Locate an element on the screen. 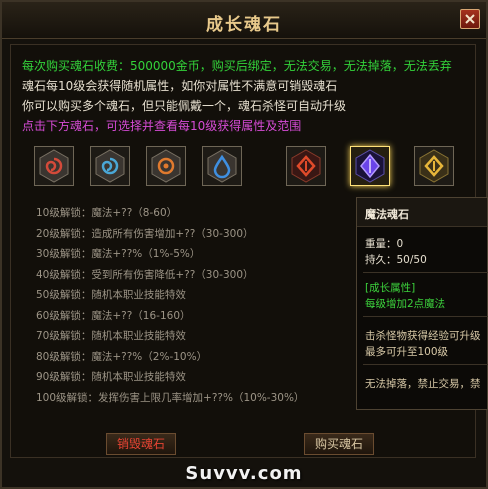 The height and width of the screenshot is (489, 488). list-item: 100级解锁：发挥伤害上限几率增加+??%（10%-30%） is located at coordinates (170, 397).